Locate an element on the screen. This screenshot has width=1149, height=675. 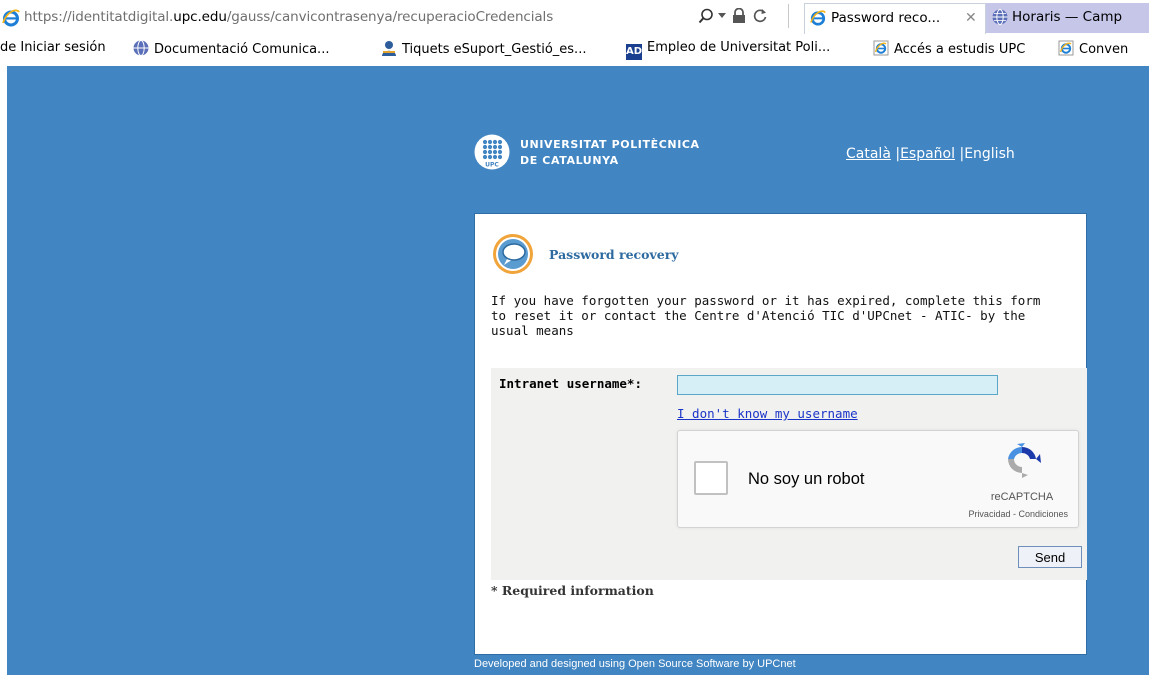
url-domain-pre: identitatdigital. is located at coordinates (122, 17).